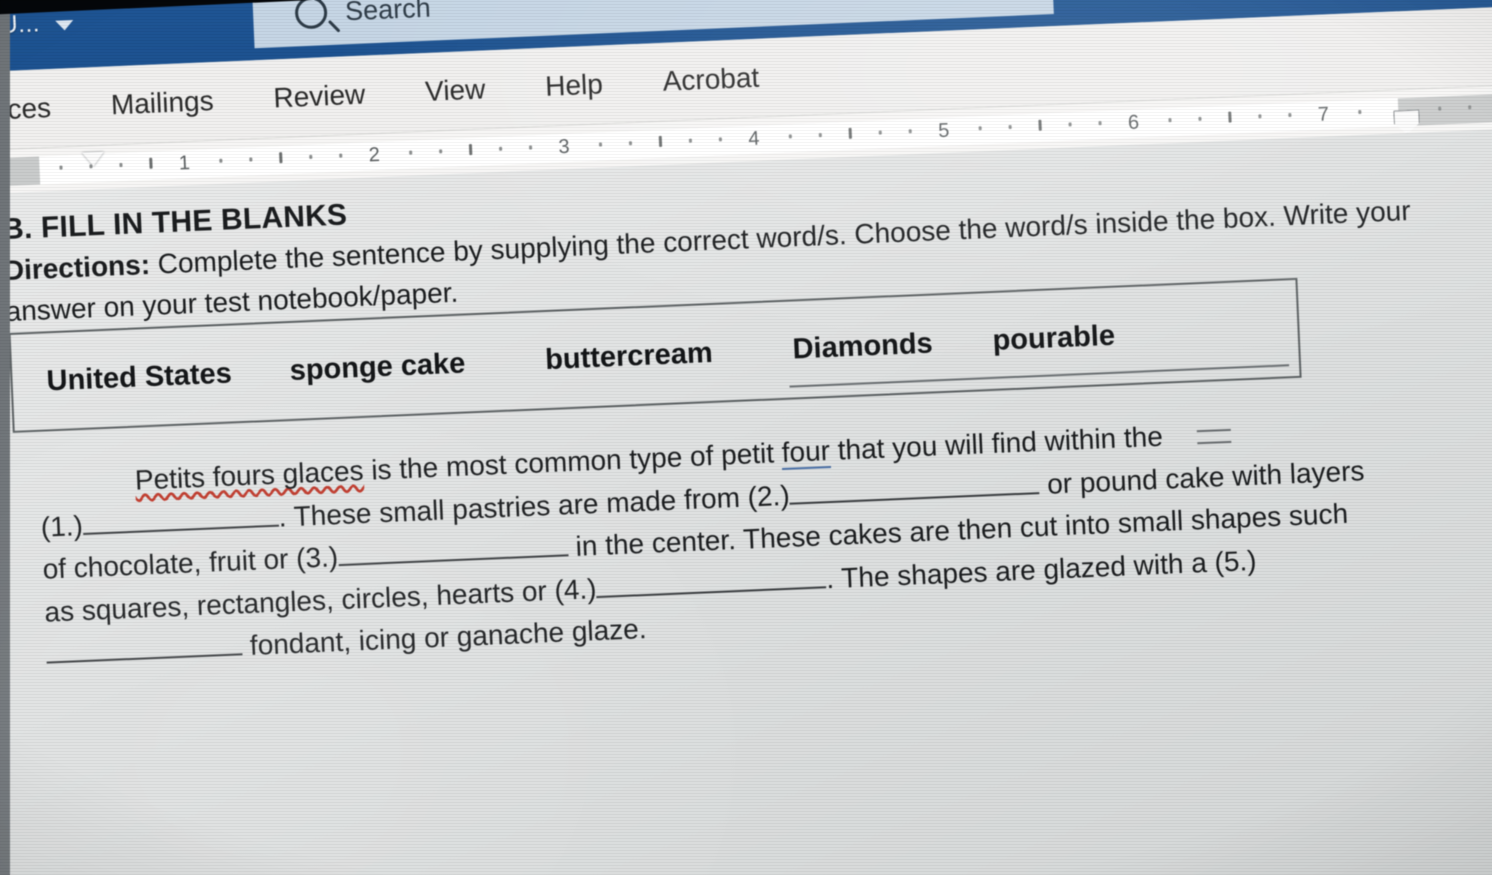 This screenshot has width=1492, height=875. Describe the element at coordinates (377, 367) in the screenshot. I see `word-bank-item-sponge-cake: sponge cake` at that location.